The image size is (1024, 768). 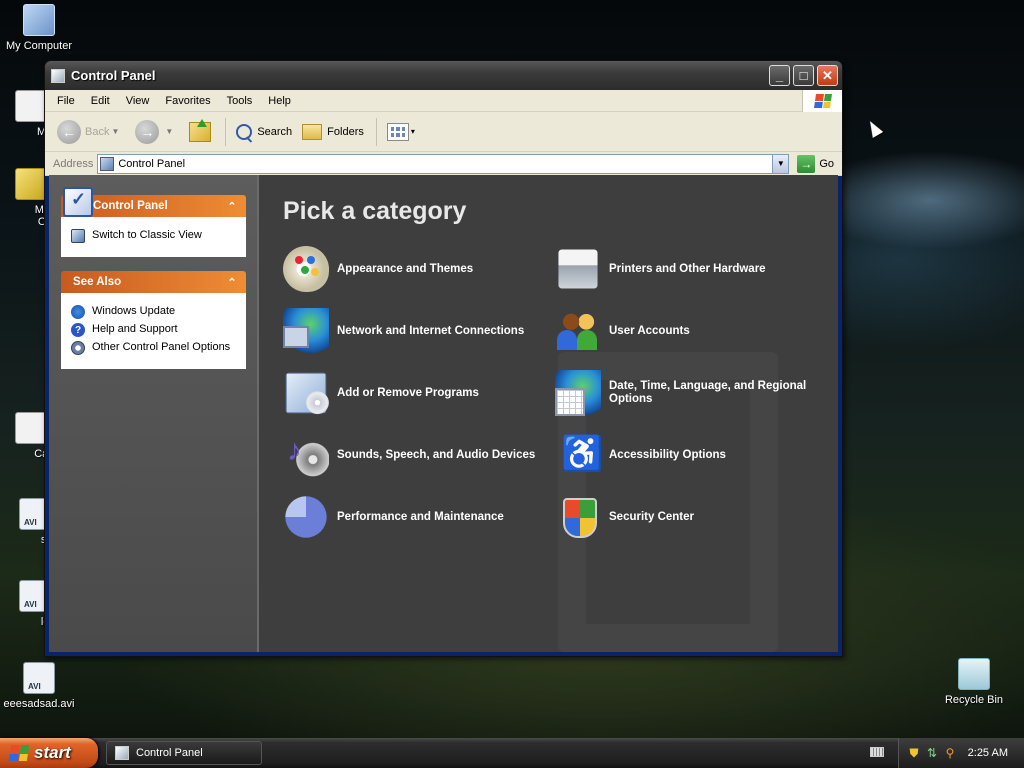 I want to click on desktop-icon-recycle-bin: Recycle Bin, so click(x=974, y=682).